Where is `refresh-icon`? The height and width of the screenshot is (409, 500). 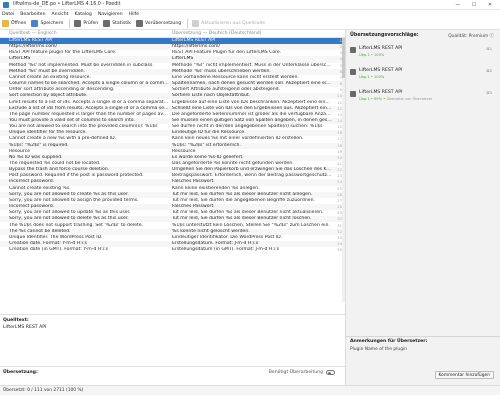 refresh-icon is located at coordinates (196, 23).